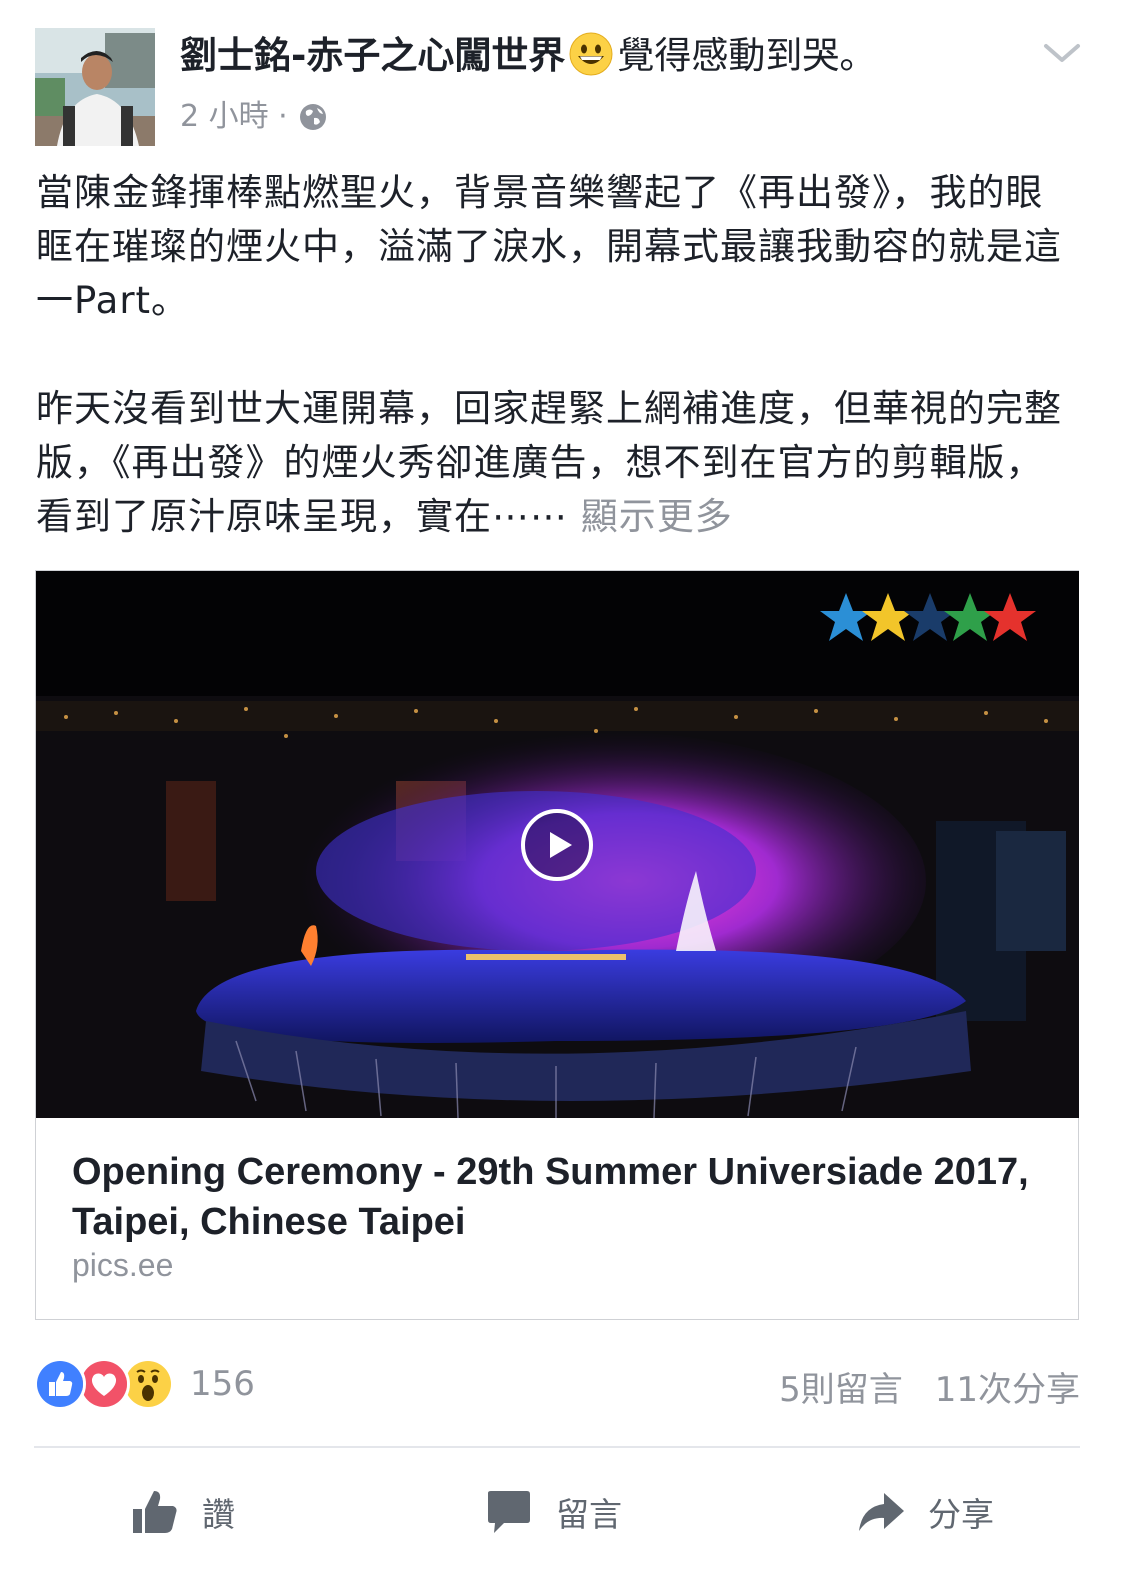 This screenshot has height=1579, width=1121. What do you see at coordinates (657, 516) in the screenshot?
I see `see-more-link: 顯示更多` at bounding box center [657, 516].